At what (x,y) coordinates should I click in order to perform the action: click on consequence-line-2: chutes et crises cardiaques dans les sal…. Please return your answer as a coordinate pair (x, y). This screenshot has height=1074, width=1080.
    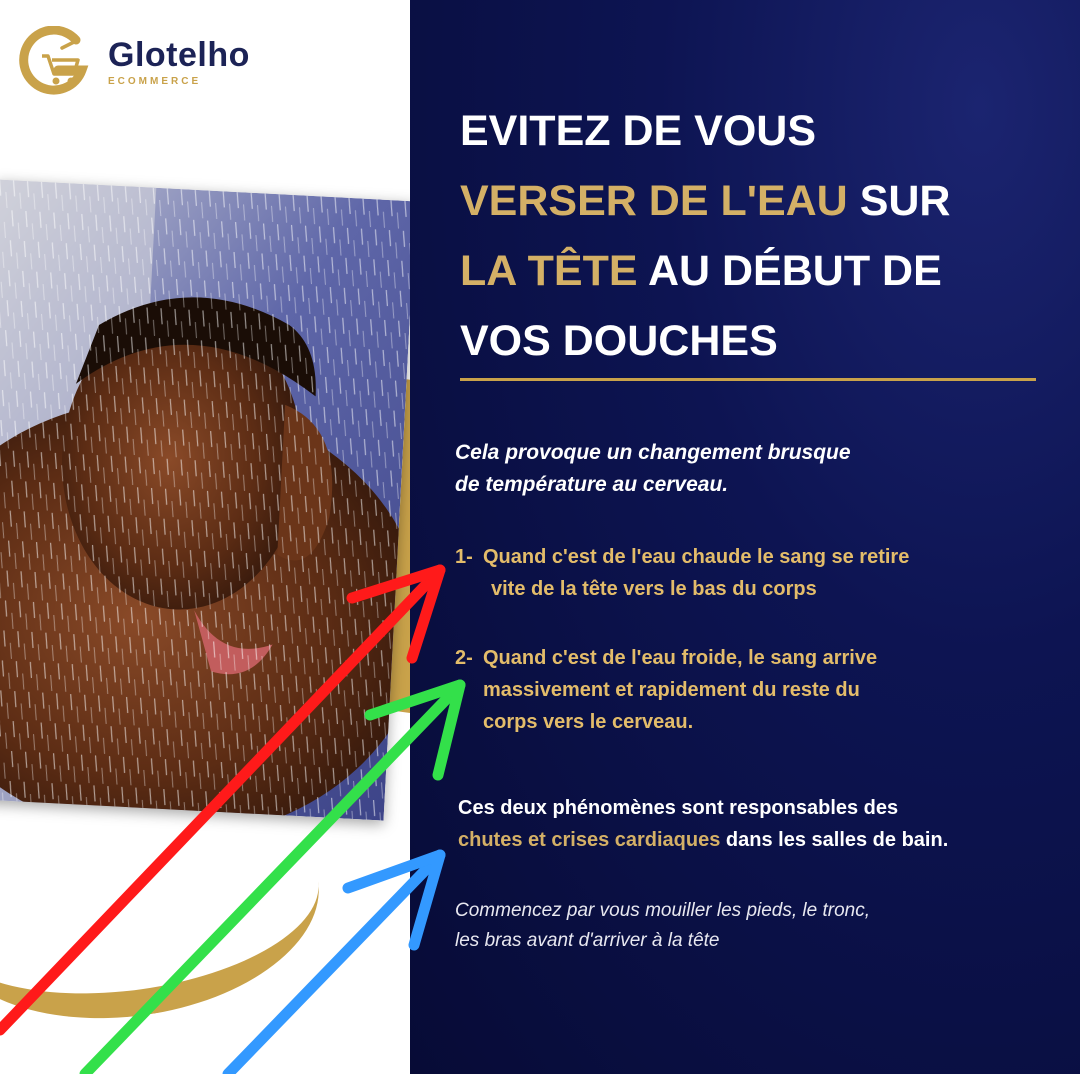
    Looking at the image, I should click on (743, 840).